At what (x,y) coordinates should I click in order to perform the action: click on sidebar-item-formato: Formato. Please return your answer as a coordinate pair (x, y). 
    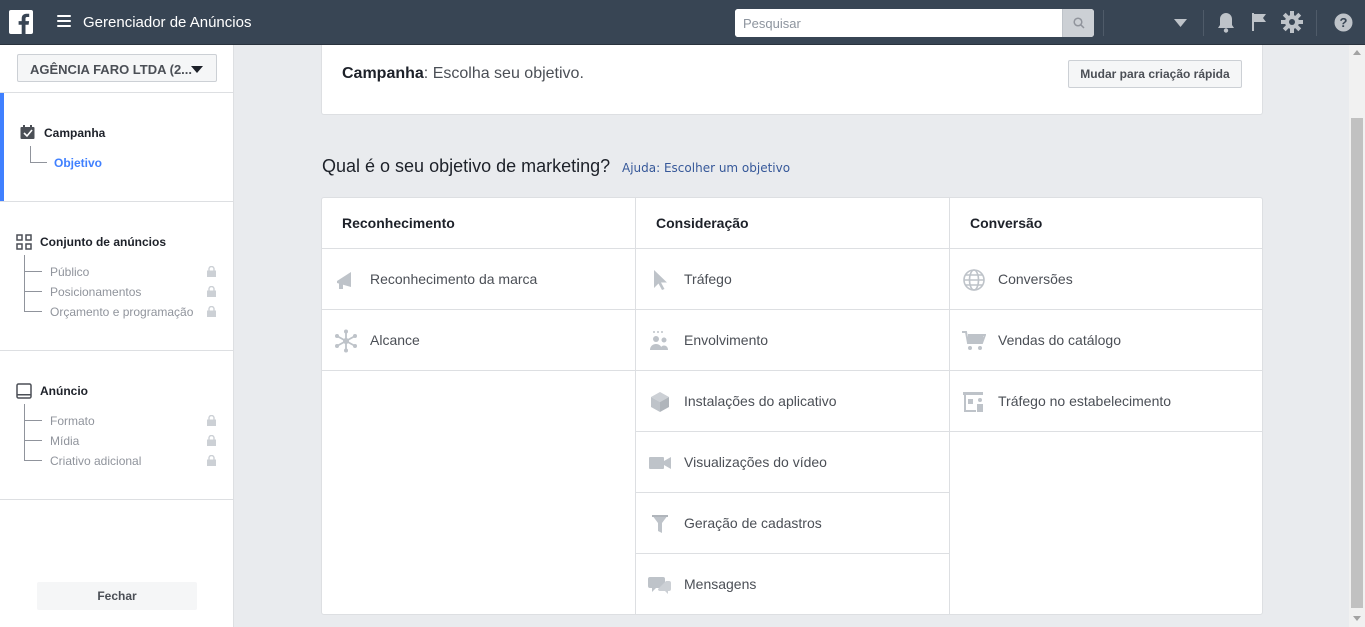
    Looking at the image, I should click on (72, 421).